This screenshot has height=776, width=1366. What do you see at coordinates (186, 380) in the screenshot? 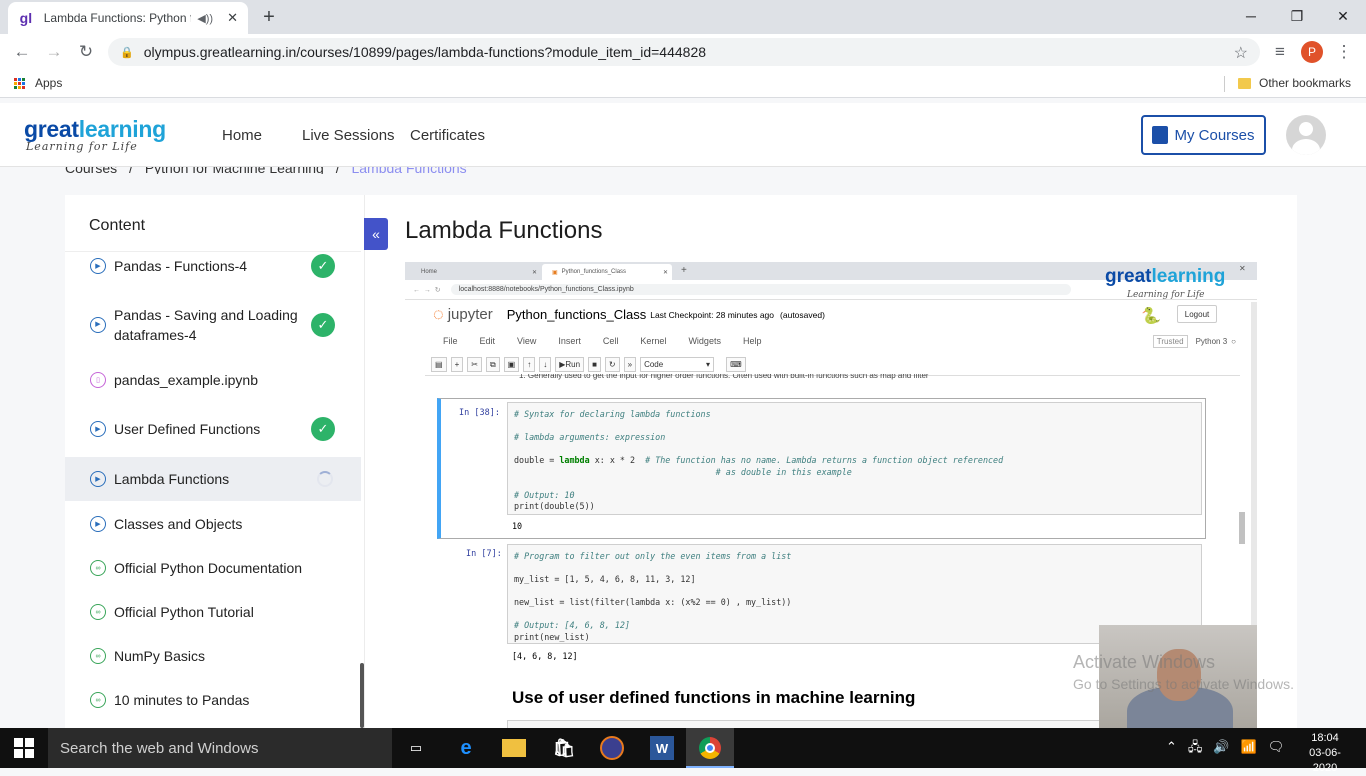
I see `sidebar-item-label: pandas_example.ipynb` at bounding box center [186, 380].